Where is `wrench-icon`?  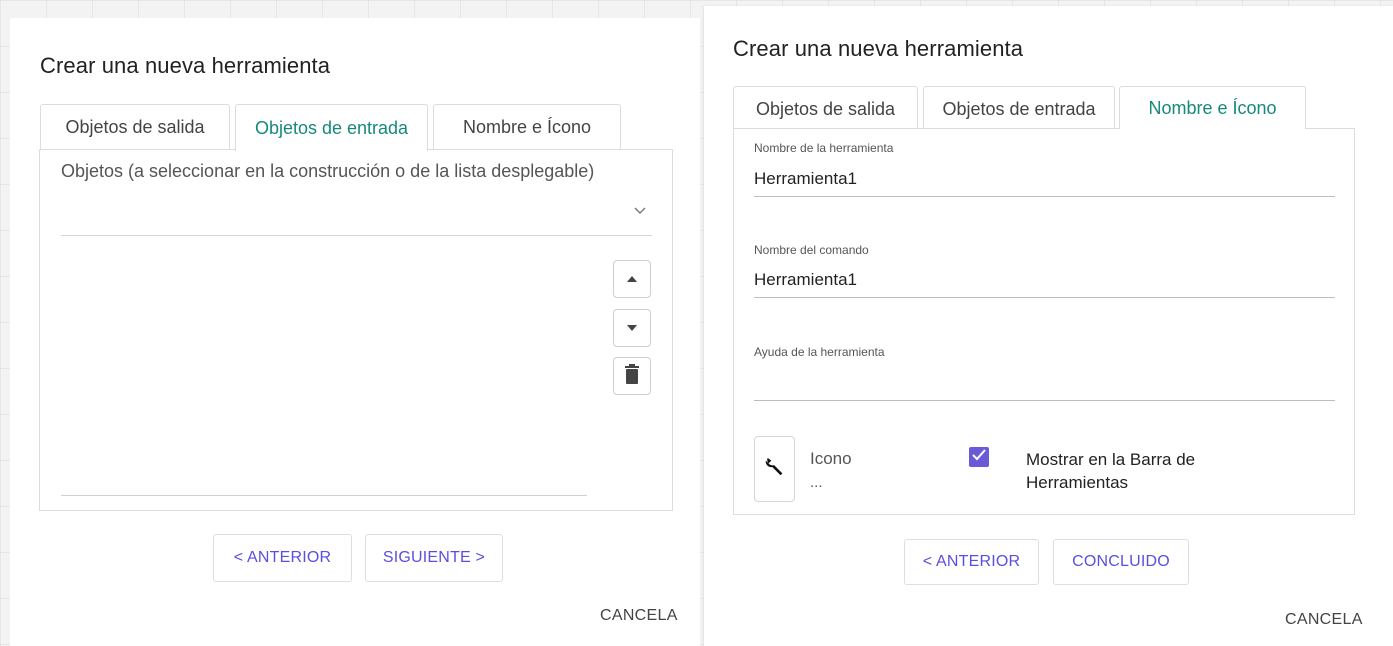
wrench-icon is located at coordinates (775, 469).